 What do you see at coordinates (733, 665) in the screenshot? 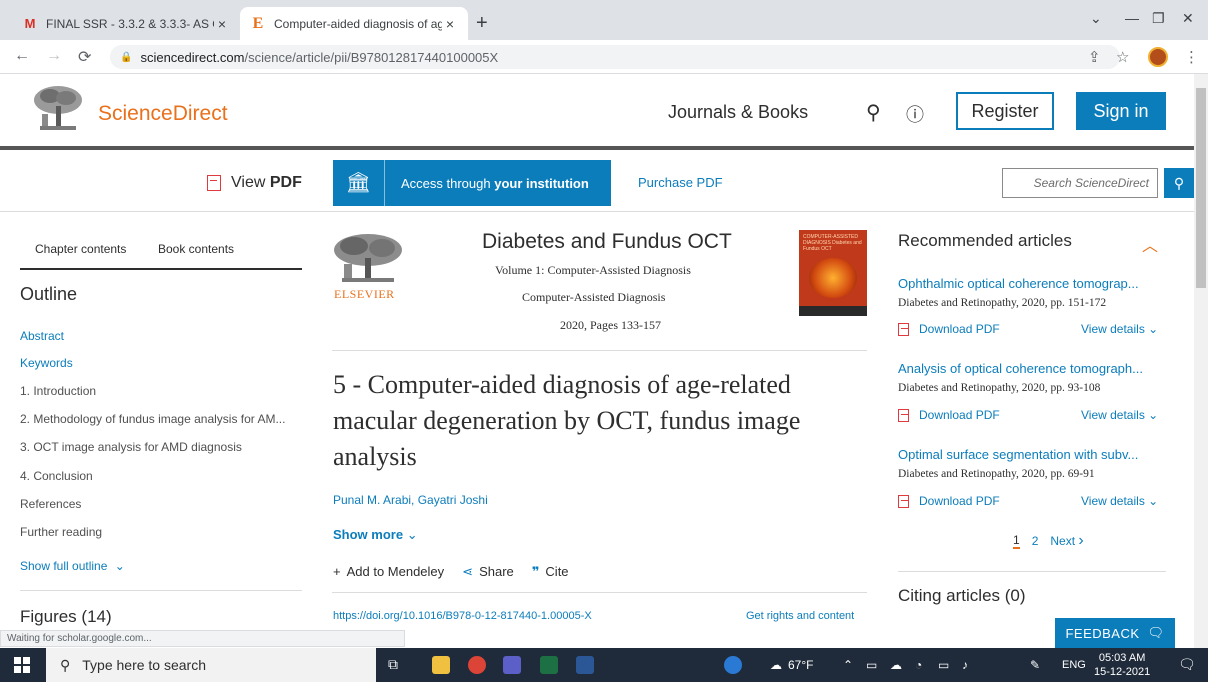
I see `help-app-icon` at bounding box center [733, 665].